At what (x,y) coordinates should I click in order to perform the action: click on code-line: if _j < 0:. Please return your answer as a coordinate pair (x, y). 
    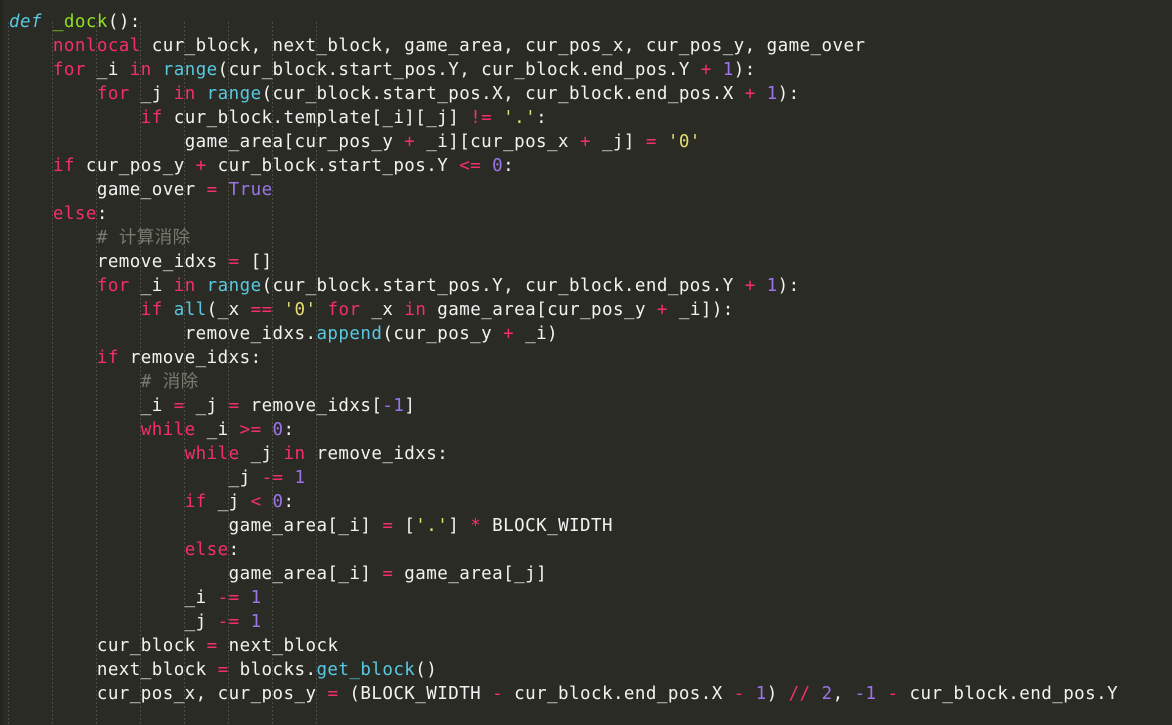
    Looking at the image, I should click on (152, 502).